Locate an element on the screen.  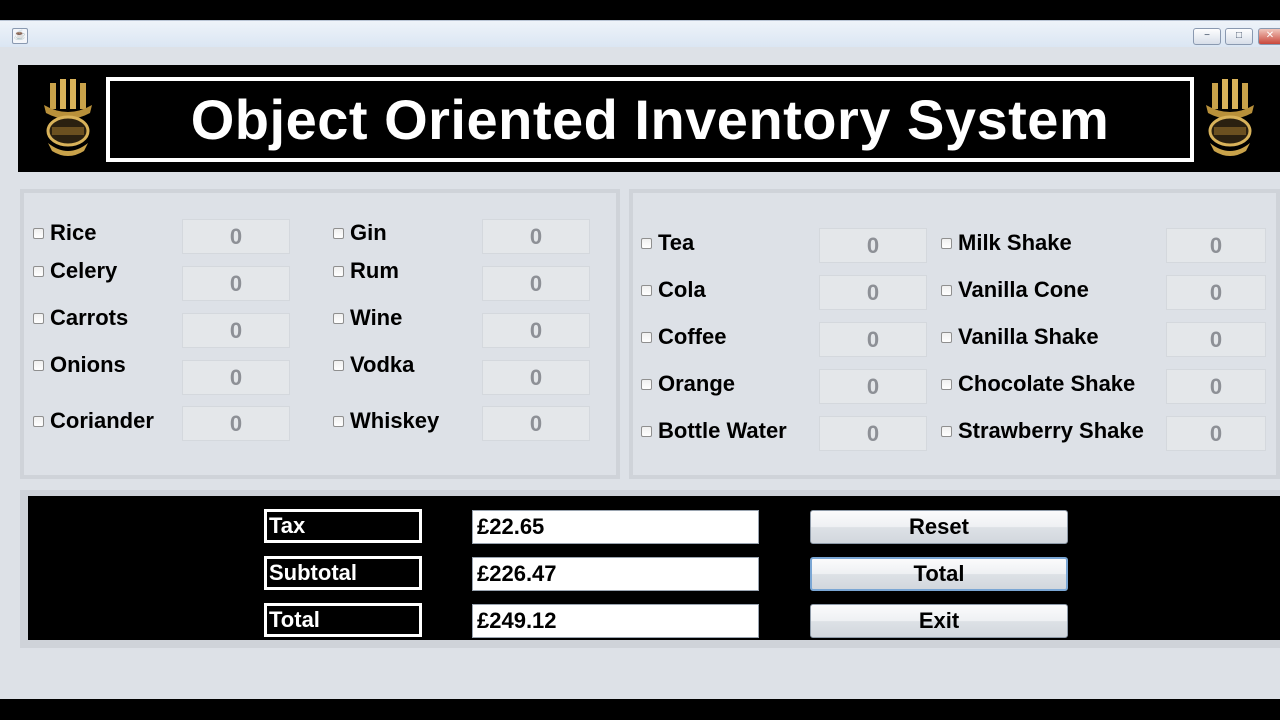
java-icon: ☕ is located at coordinates (20, 36).